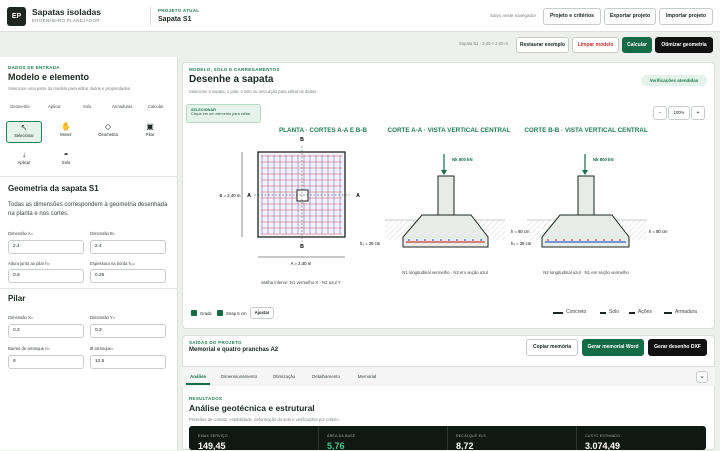 Image resolution: width=720 pixels, height=451 pixels. What do you see at coordinates (150, 126) in the screenshot?
I see `pillar-icon: ▣` at bounding box center [150, 126].